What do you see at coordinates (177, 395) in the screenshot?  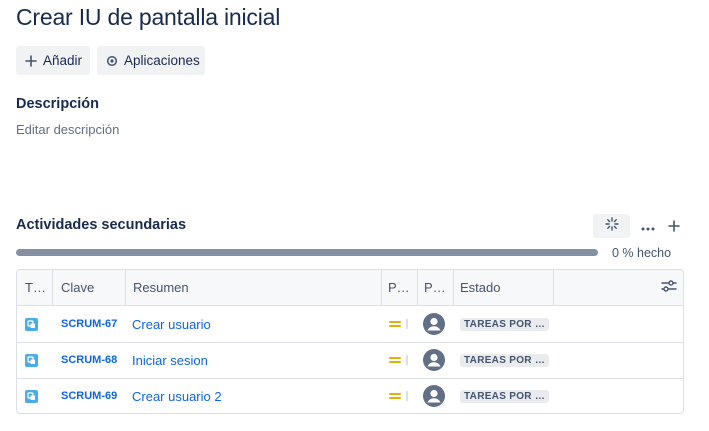 I see `issue-summary-link: Crear usuario 2` at bounding box center [177, 395].